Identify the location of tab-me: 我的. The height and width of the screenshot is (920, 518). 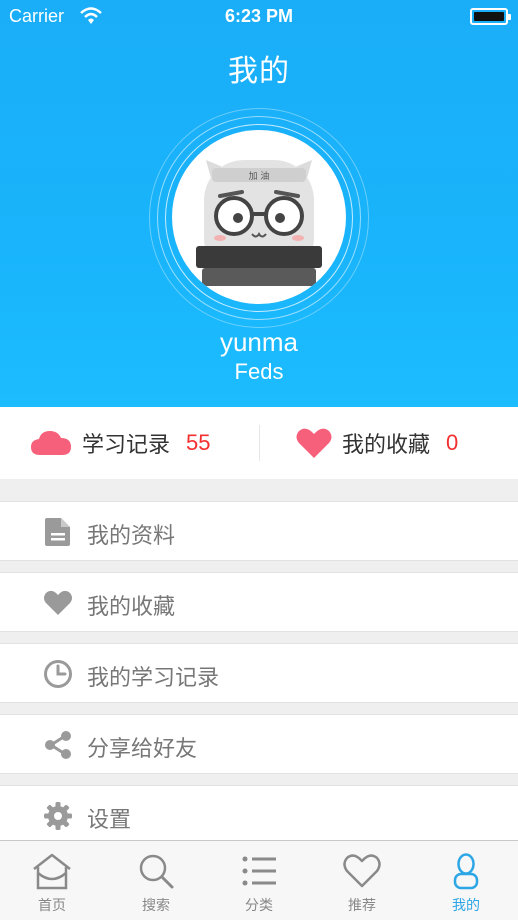
(466, 880).